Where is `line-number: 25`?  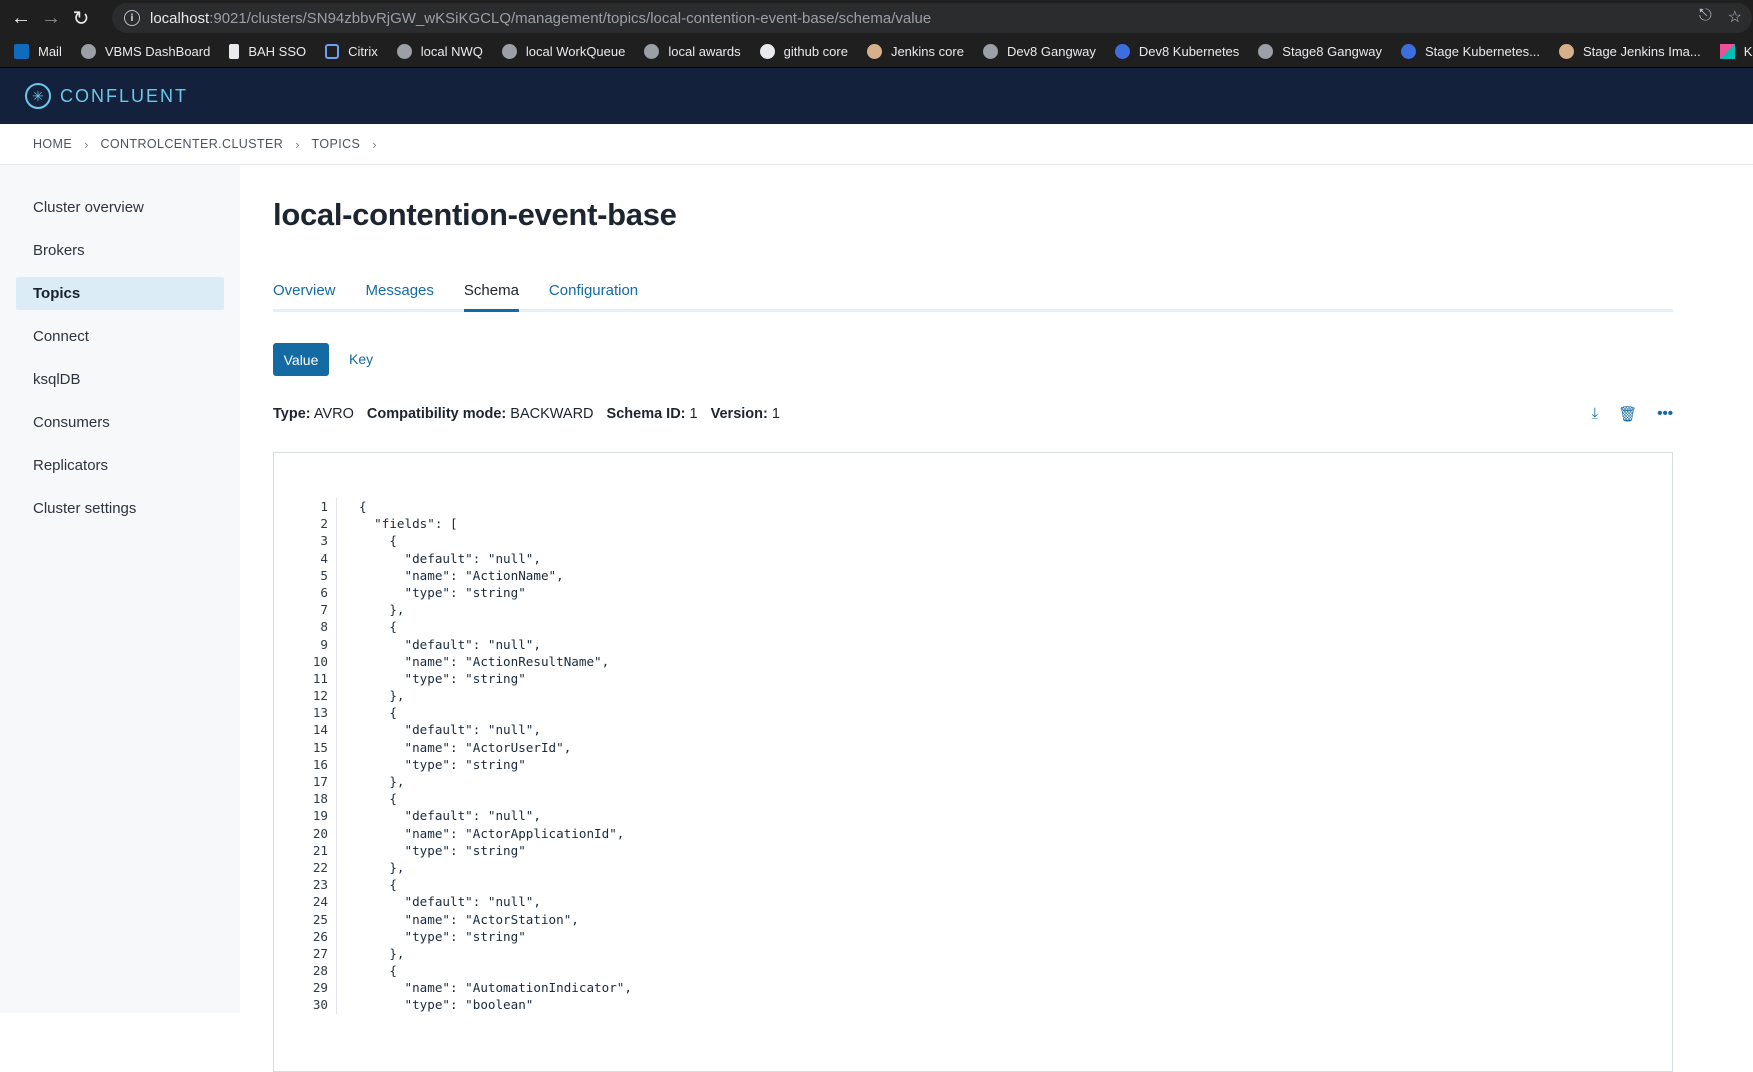
line-number: 25 is located at coordinates (320, 919).